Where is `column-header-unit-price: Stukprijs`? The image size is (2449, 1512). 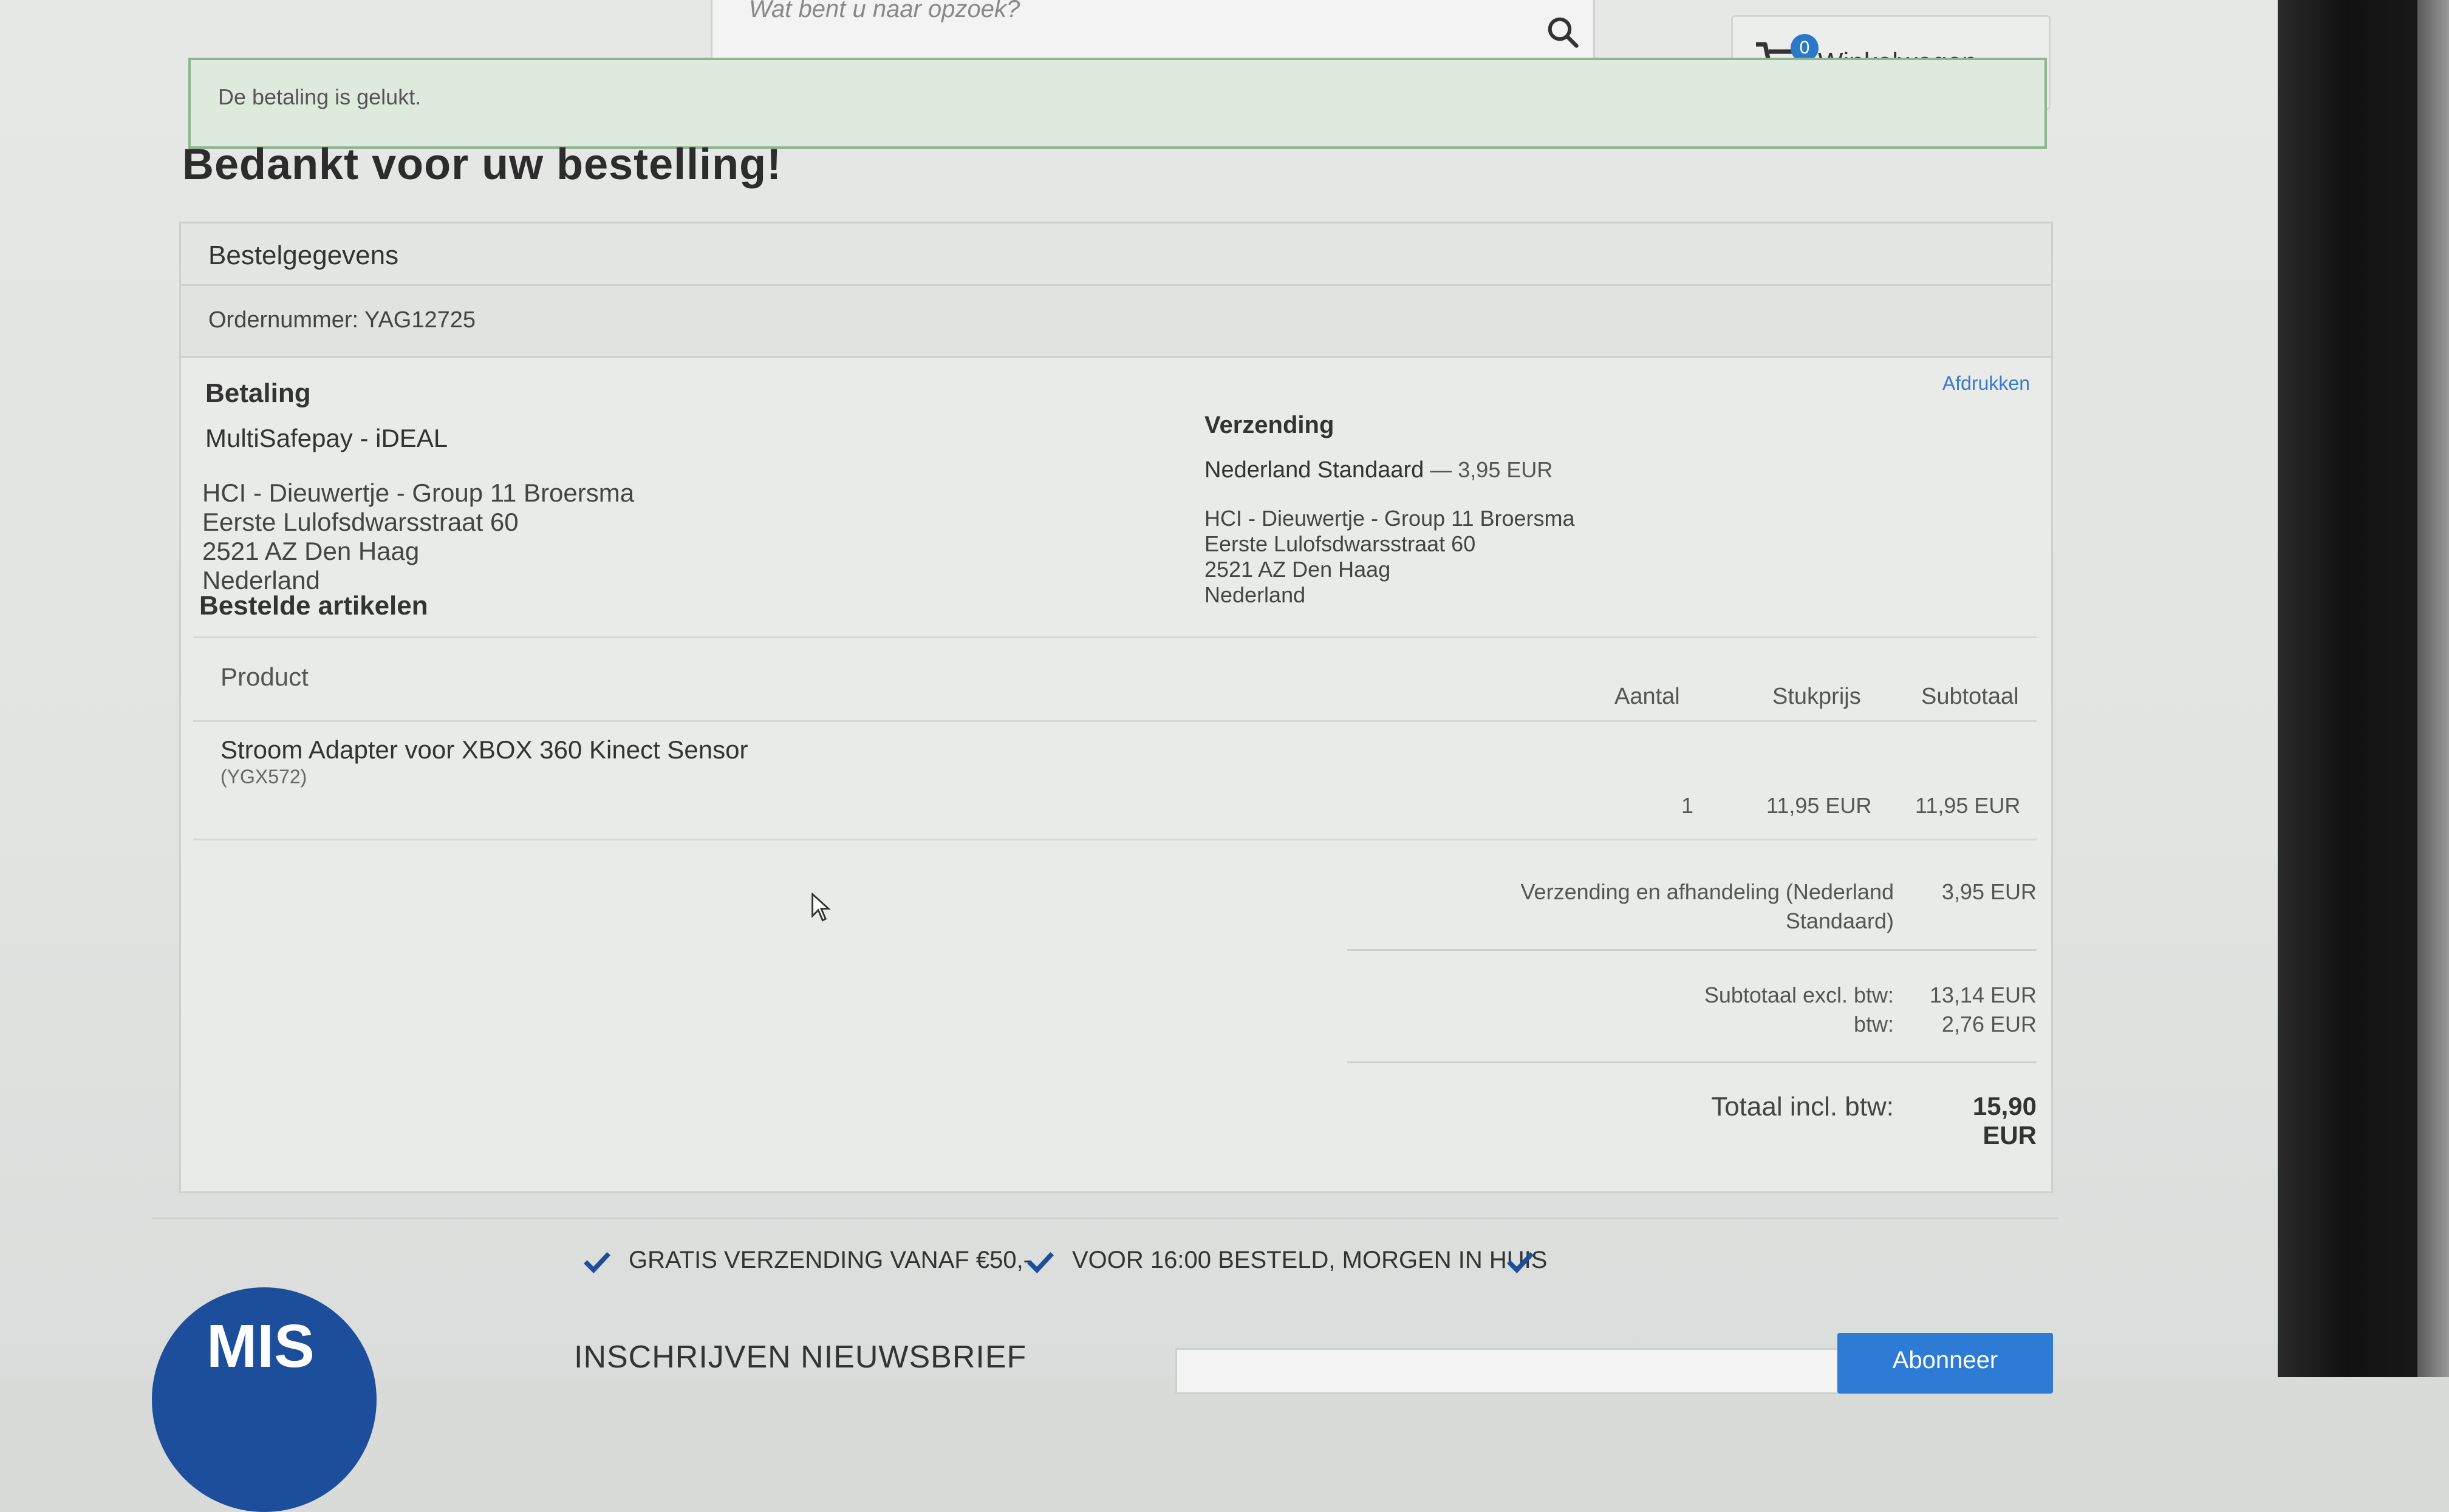 column-header-unit-price: Stukprijs is located at coordinates (1816, 696).